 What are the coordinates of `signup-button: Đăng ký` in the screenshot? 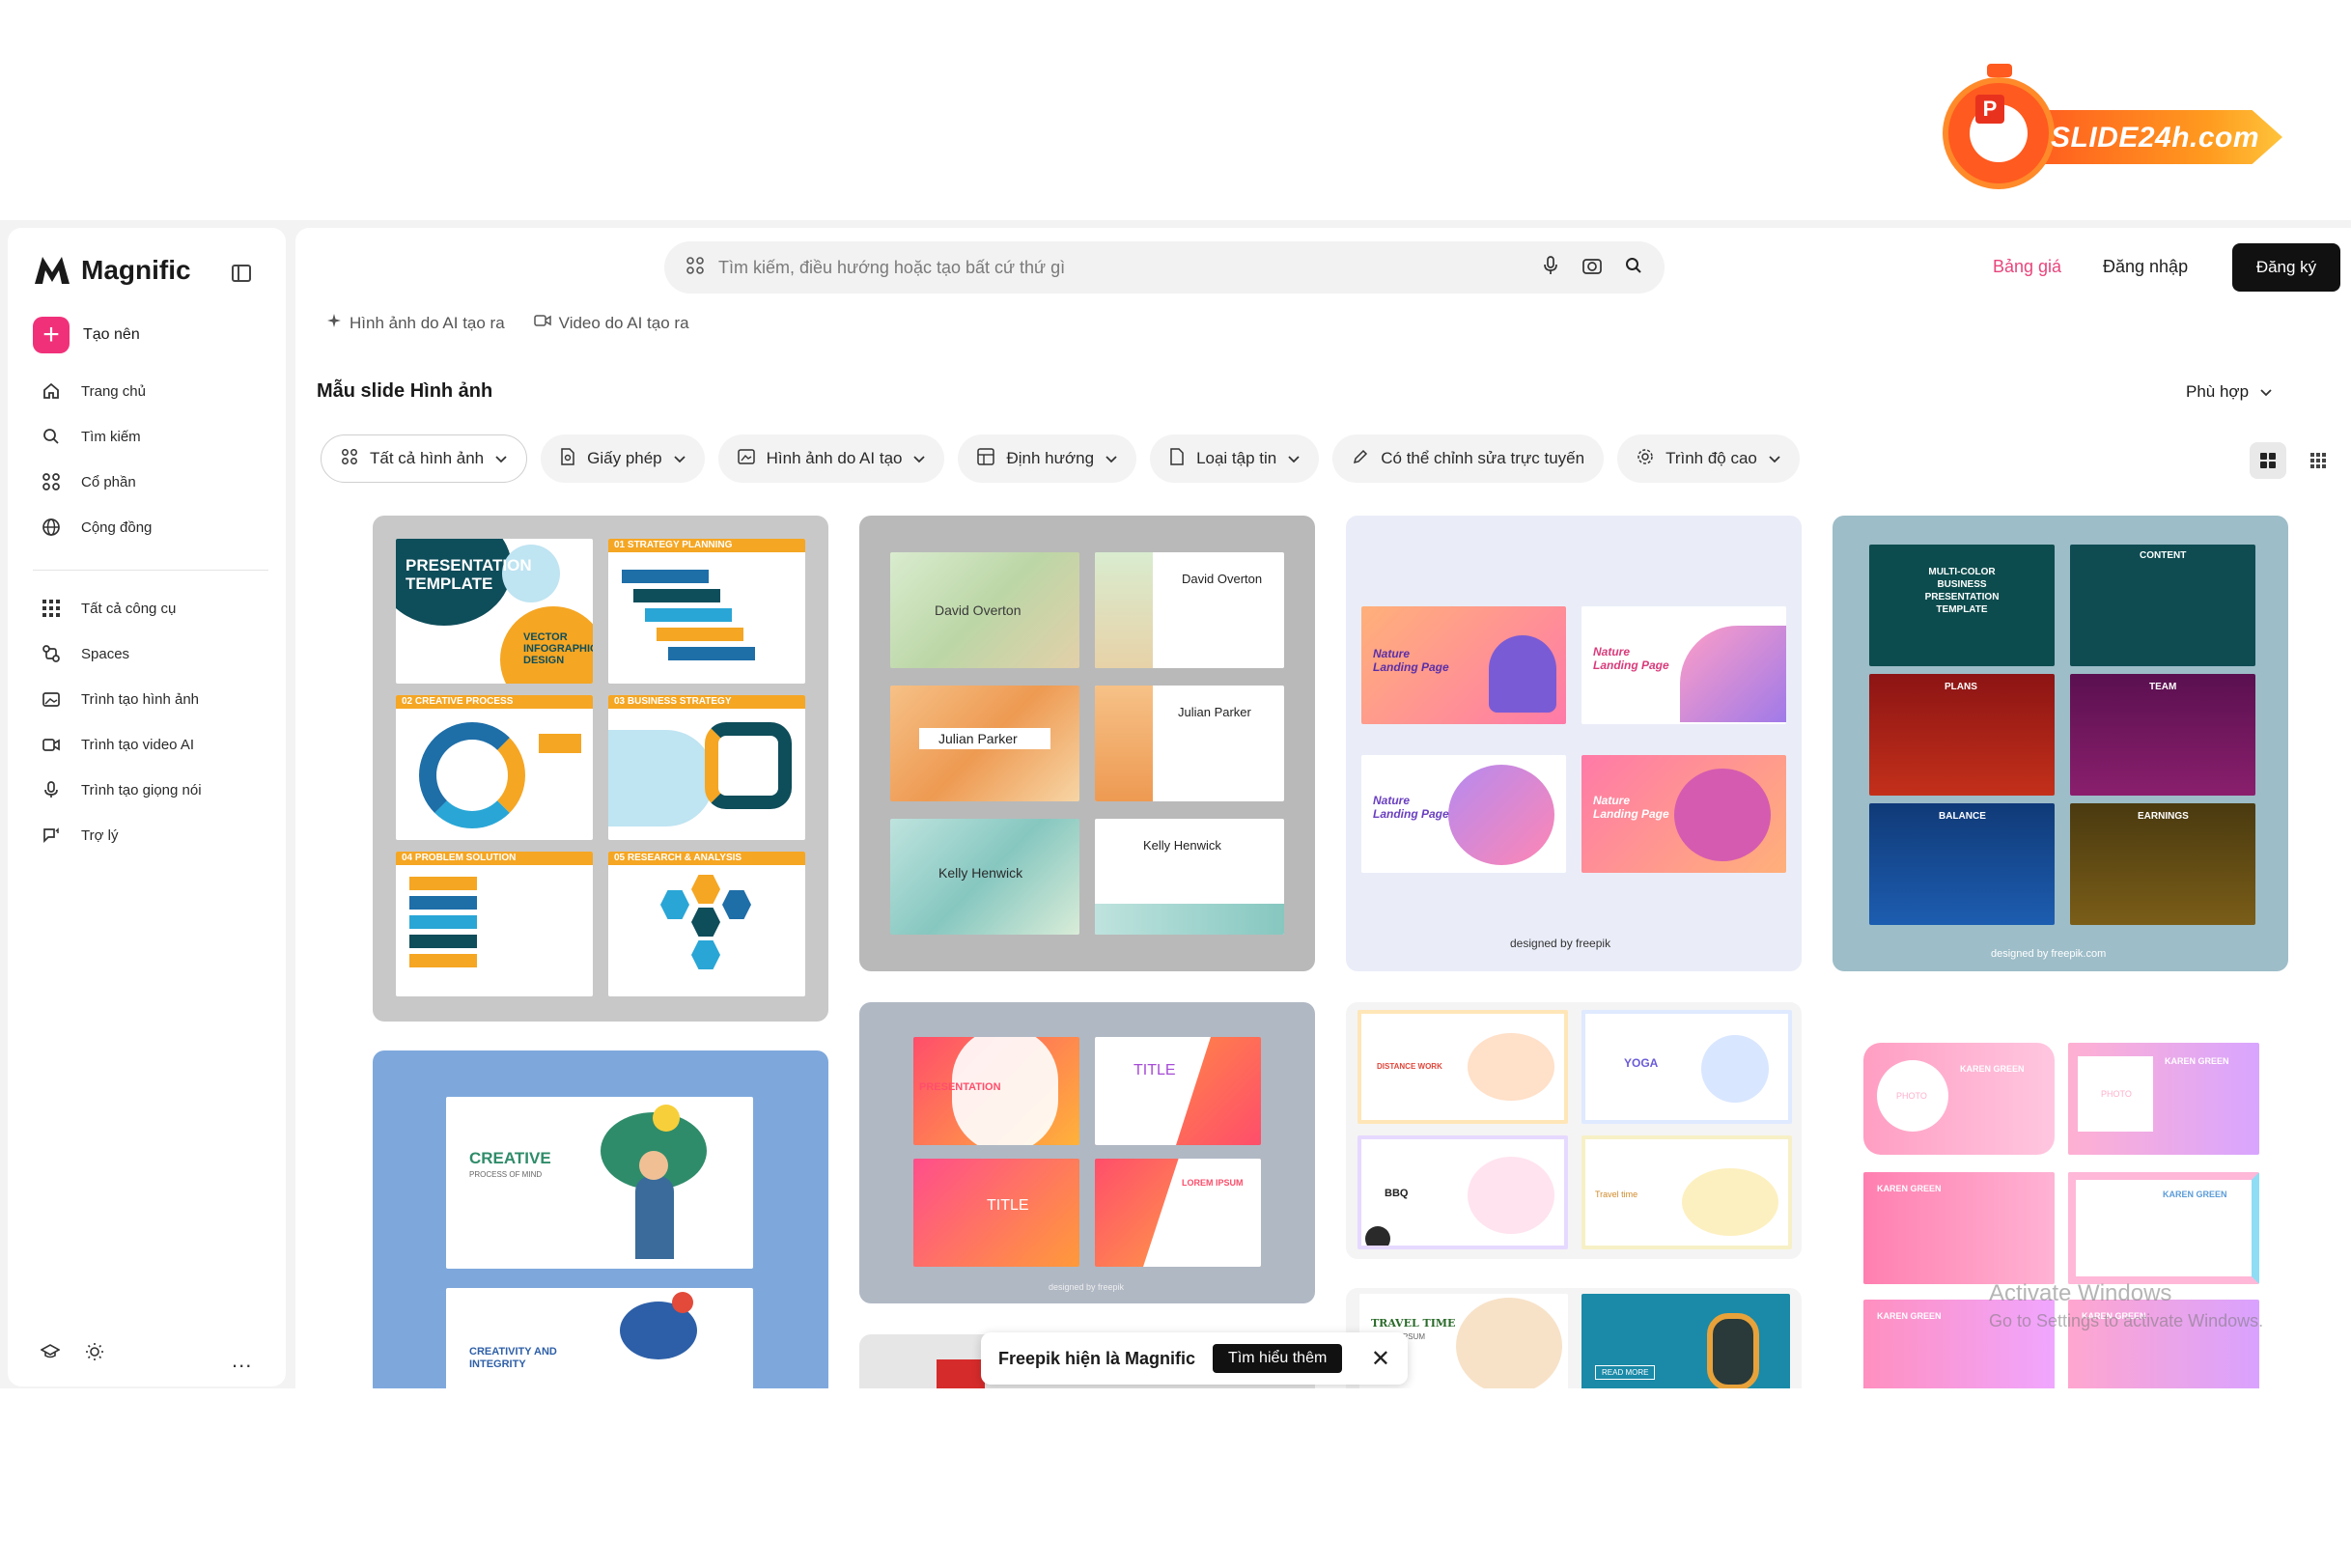 It's located at (2286, 267).